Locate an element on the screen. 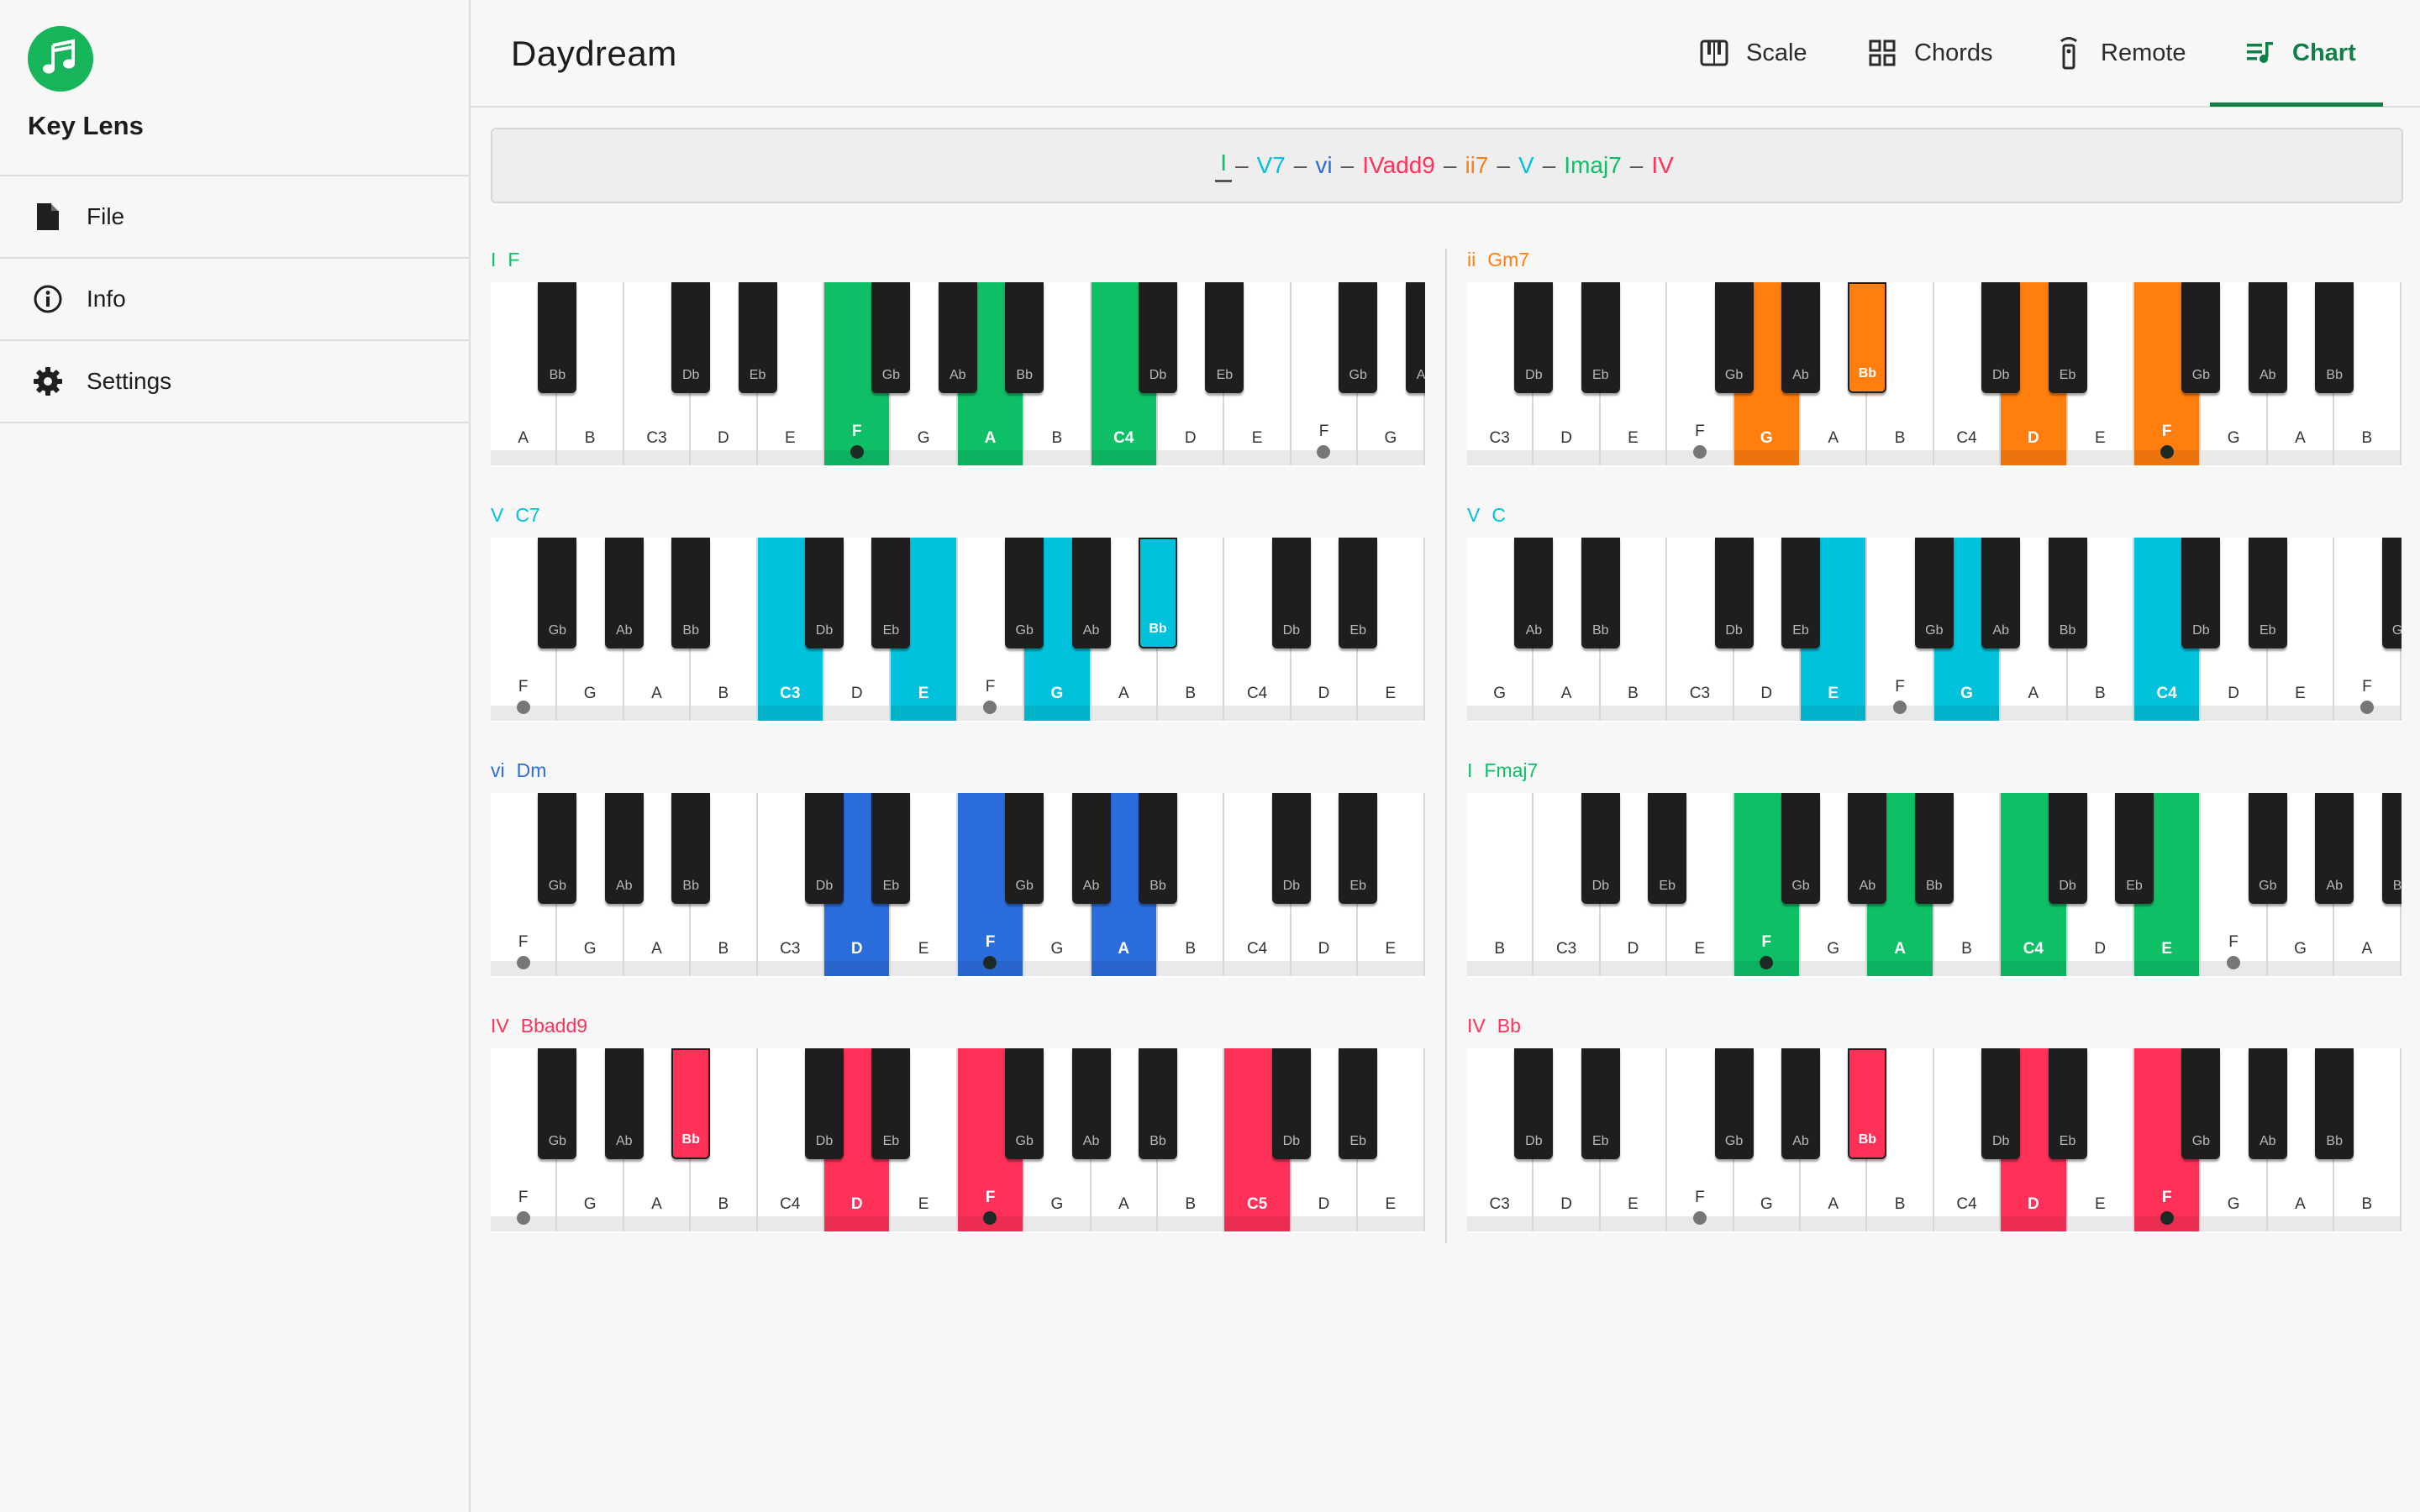 The image size is (2420, 1512). tab-chords: Chords is located at coordinates (1929, 53).